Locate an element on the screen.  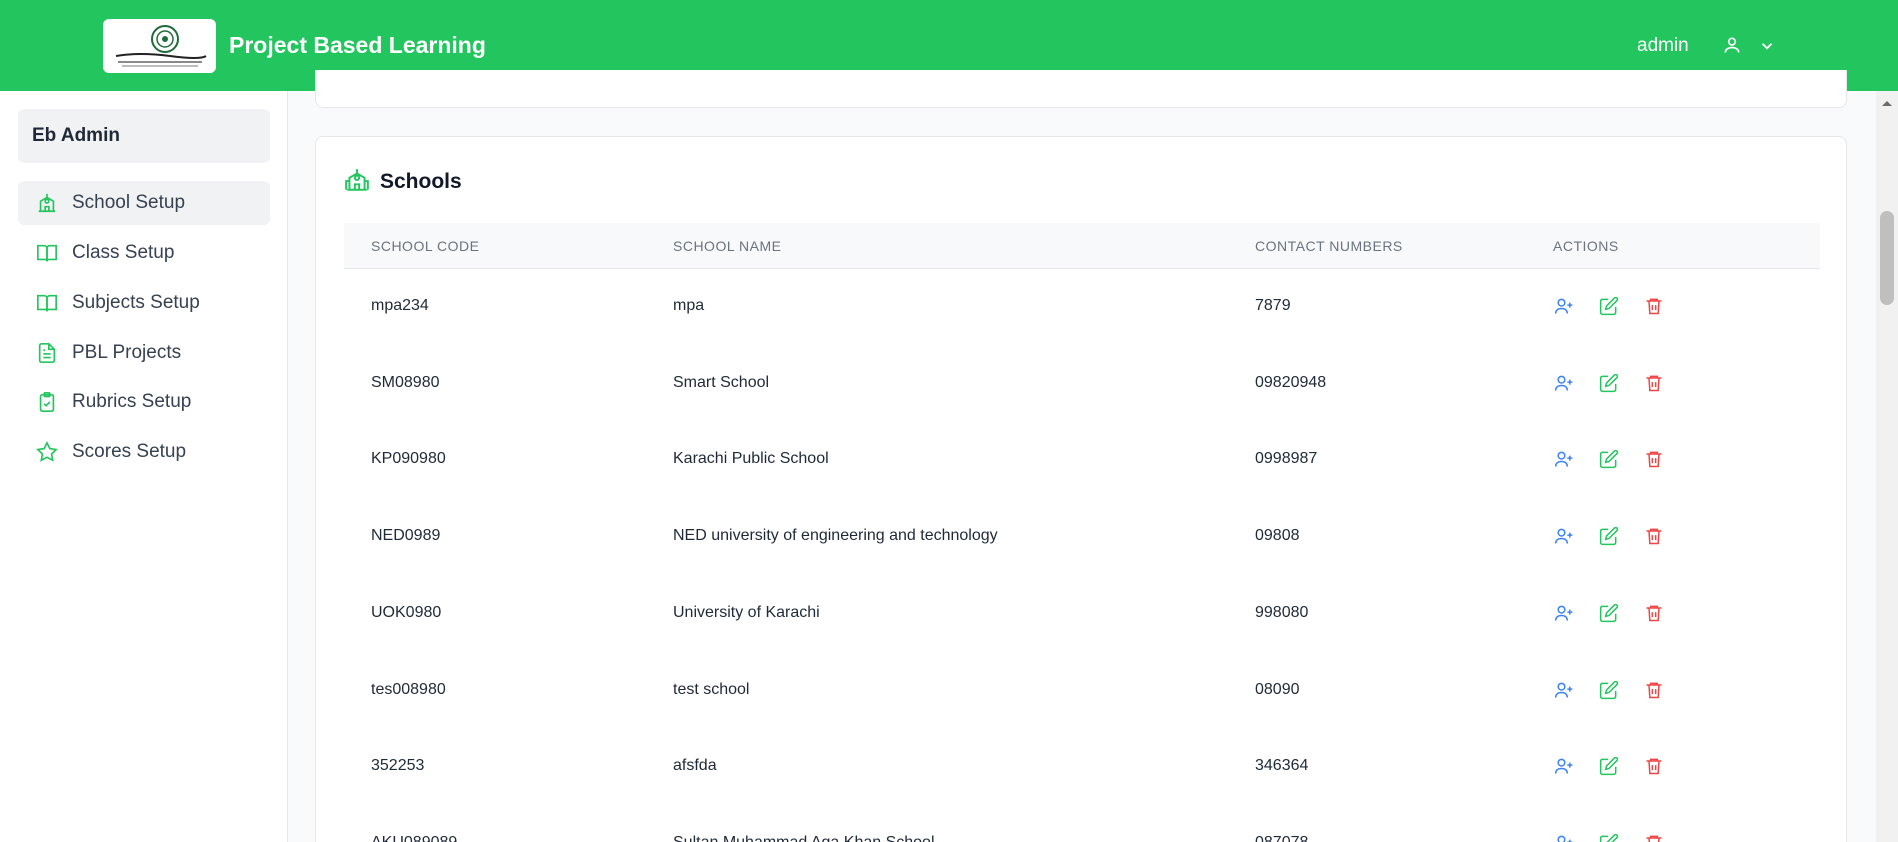
contact-number-cell: 998080 is located at coordinates (1282, 612).